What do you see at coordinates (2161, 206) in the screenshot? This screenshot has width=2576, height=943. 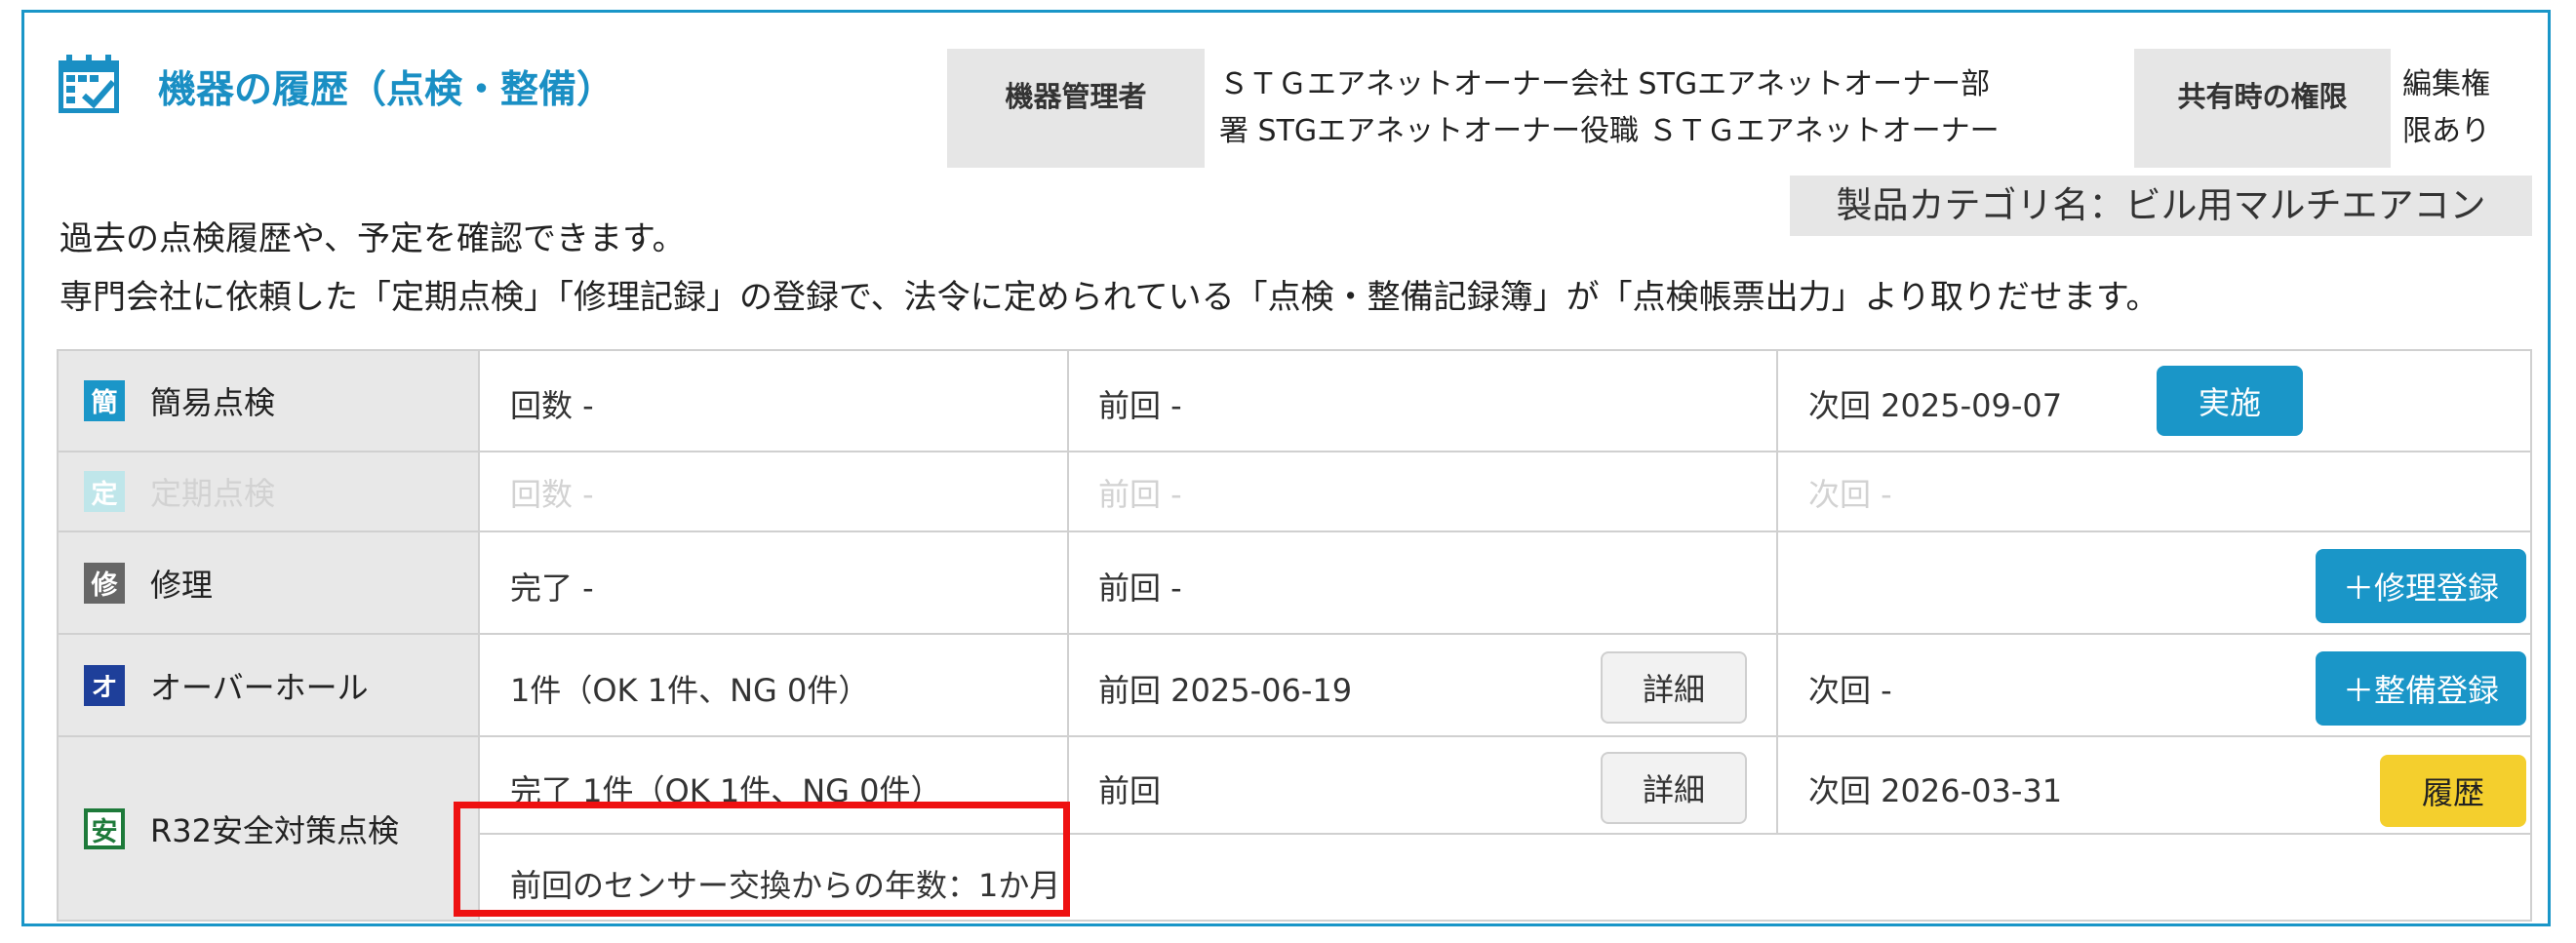 I see `product-category: 製品カテゴリ名：ビル用マルチエアコン` at bounding box center [2161, 206].